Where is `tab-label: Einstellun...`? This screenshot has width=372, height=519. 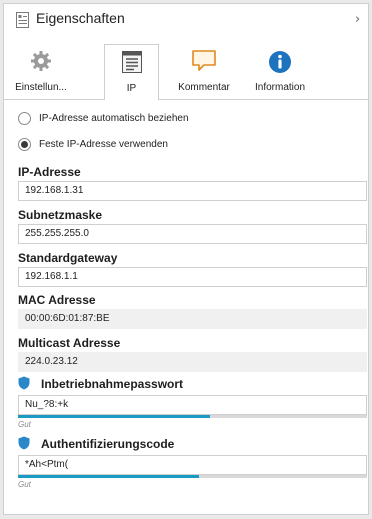
tab-label: Einstellun... is located at coordinates (41, 87).